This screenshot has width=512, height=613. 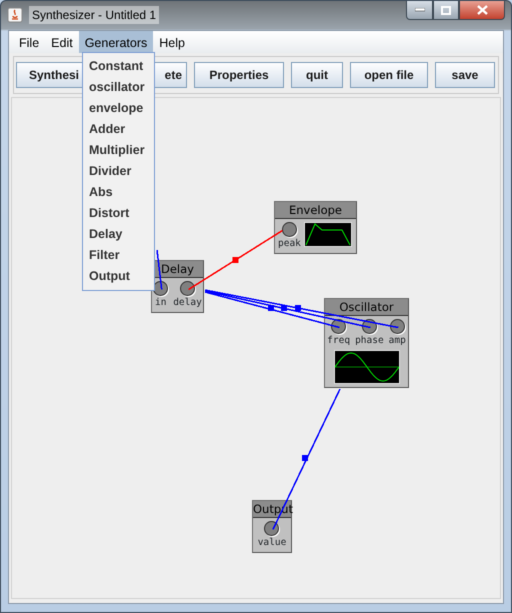 I want to click on node-title: Envelope, so click(x=315, y=210).